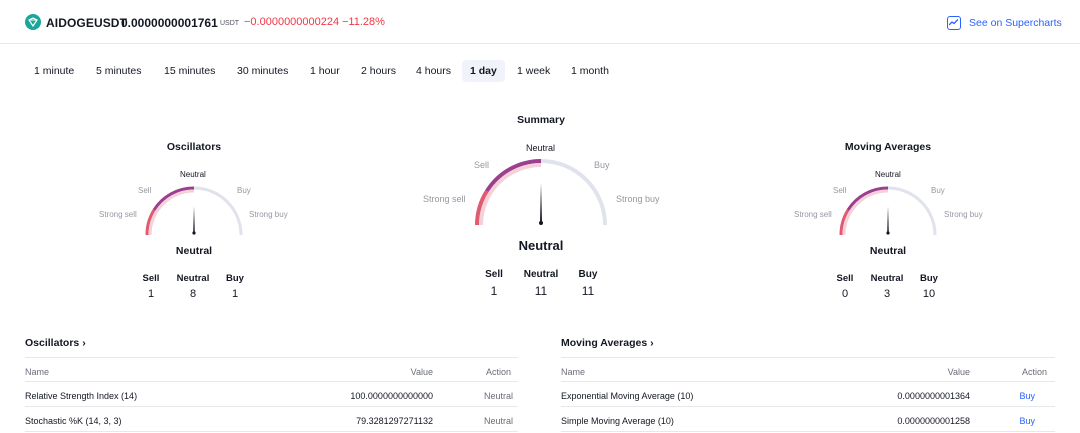 This screenshot has width=1080, height=433. I want to click on tab-4-hours: 4 hours, so click(433, 71).